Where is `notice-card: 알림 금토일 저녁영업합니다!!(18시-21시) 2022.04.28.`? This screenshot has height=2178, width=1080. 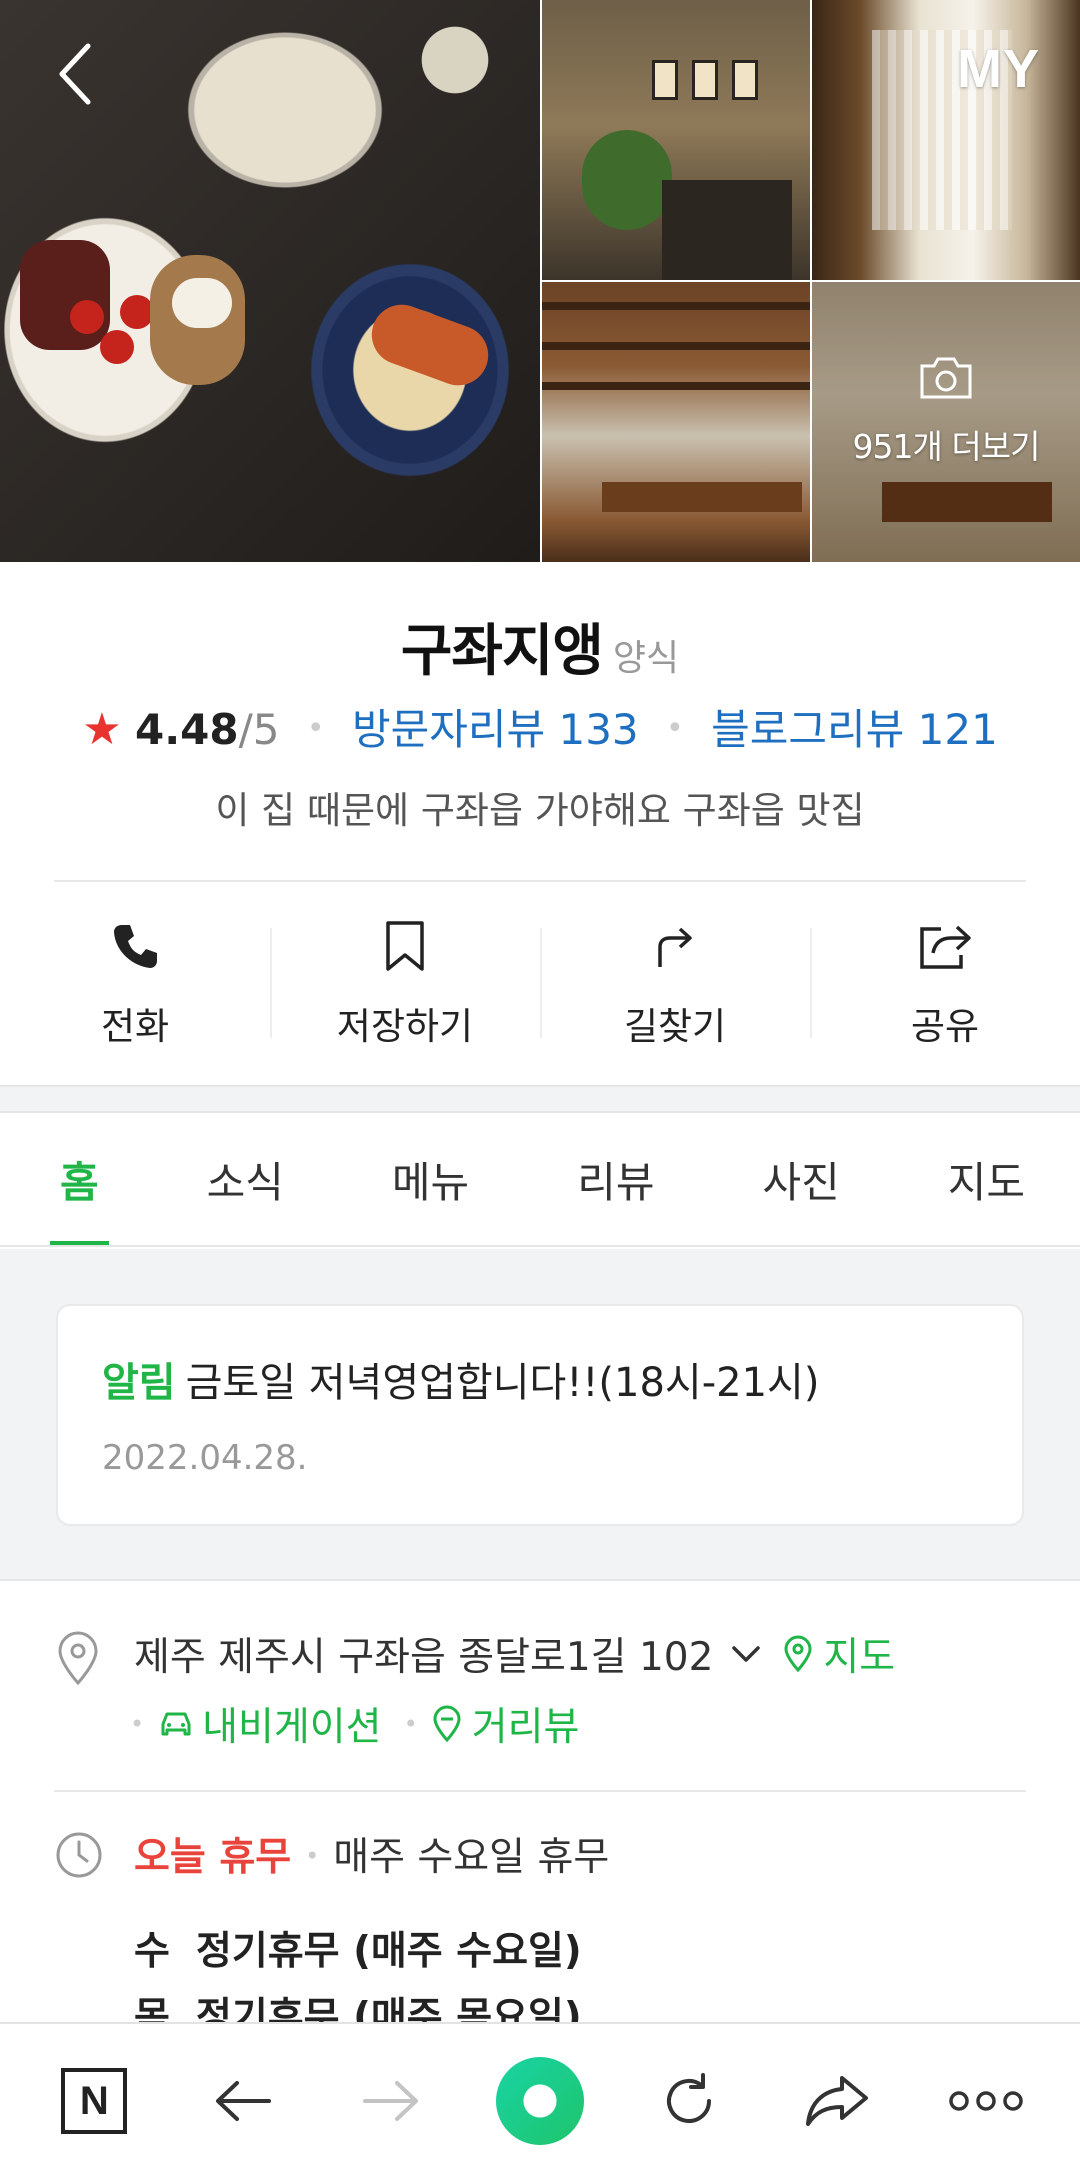 notice-card: 알림 금토일 저녁영업합니다!!(18시-21시) 2022.04.28. is located at coordinates (540, 1415).